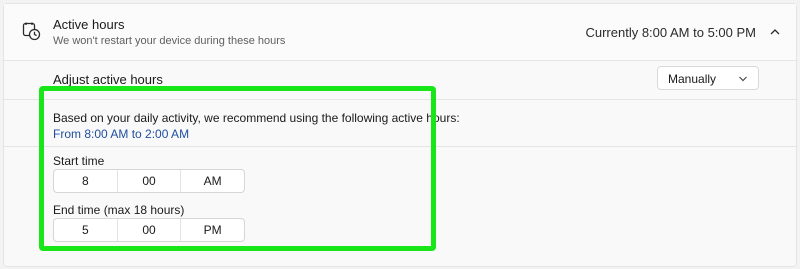 This screenshot has width=800, height=269. Describe the element at coordinates (108, 79) in the screenshot. I see `adjust-active-hours-label: Adjust active hours` at that location.